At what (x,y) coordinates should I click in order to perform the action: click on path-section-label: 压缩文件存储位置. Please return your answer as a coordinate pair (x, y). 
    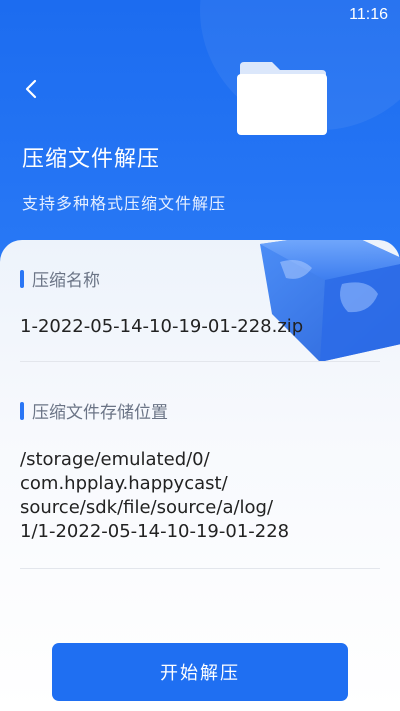
    Looking at the image, I should click on (94, 410).